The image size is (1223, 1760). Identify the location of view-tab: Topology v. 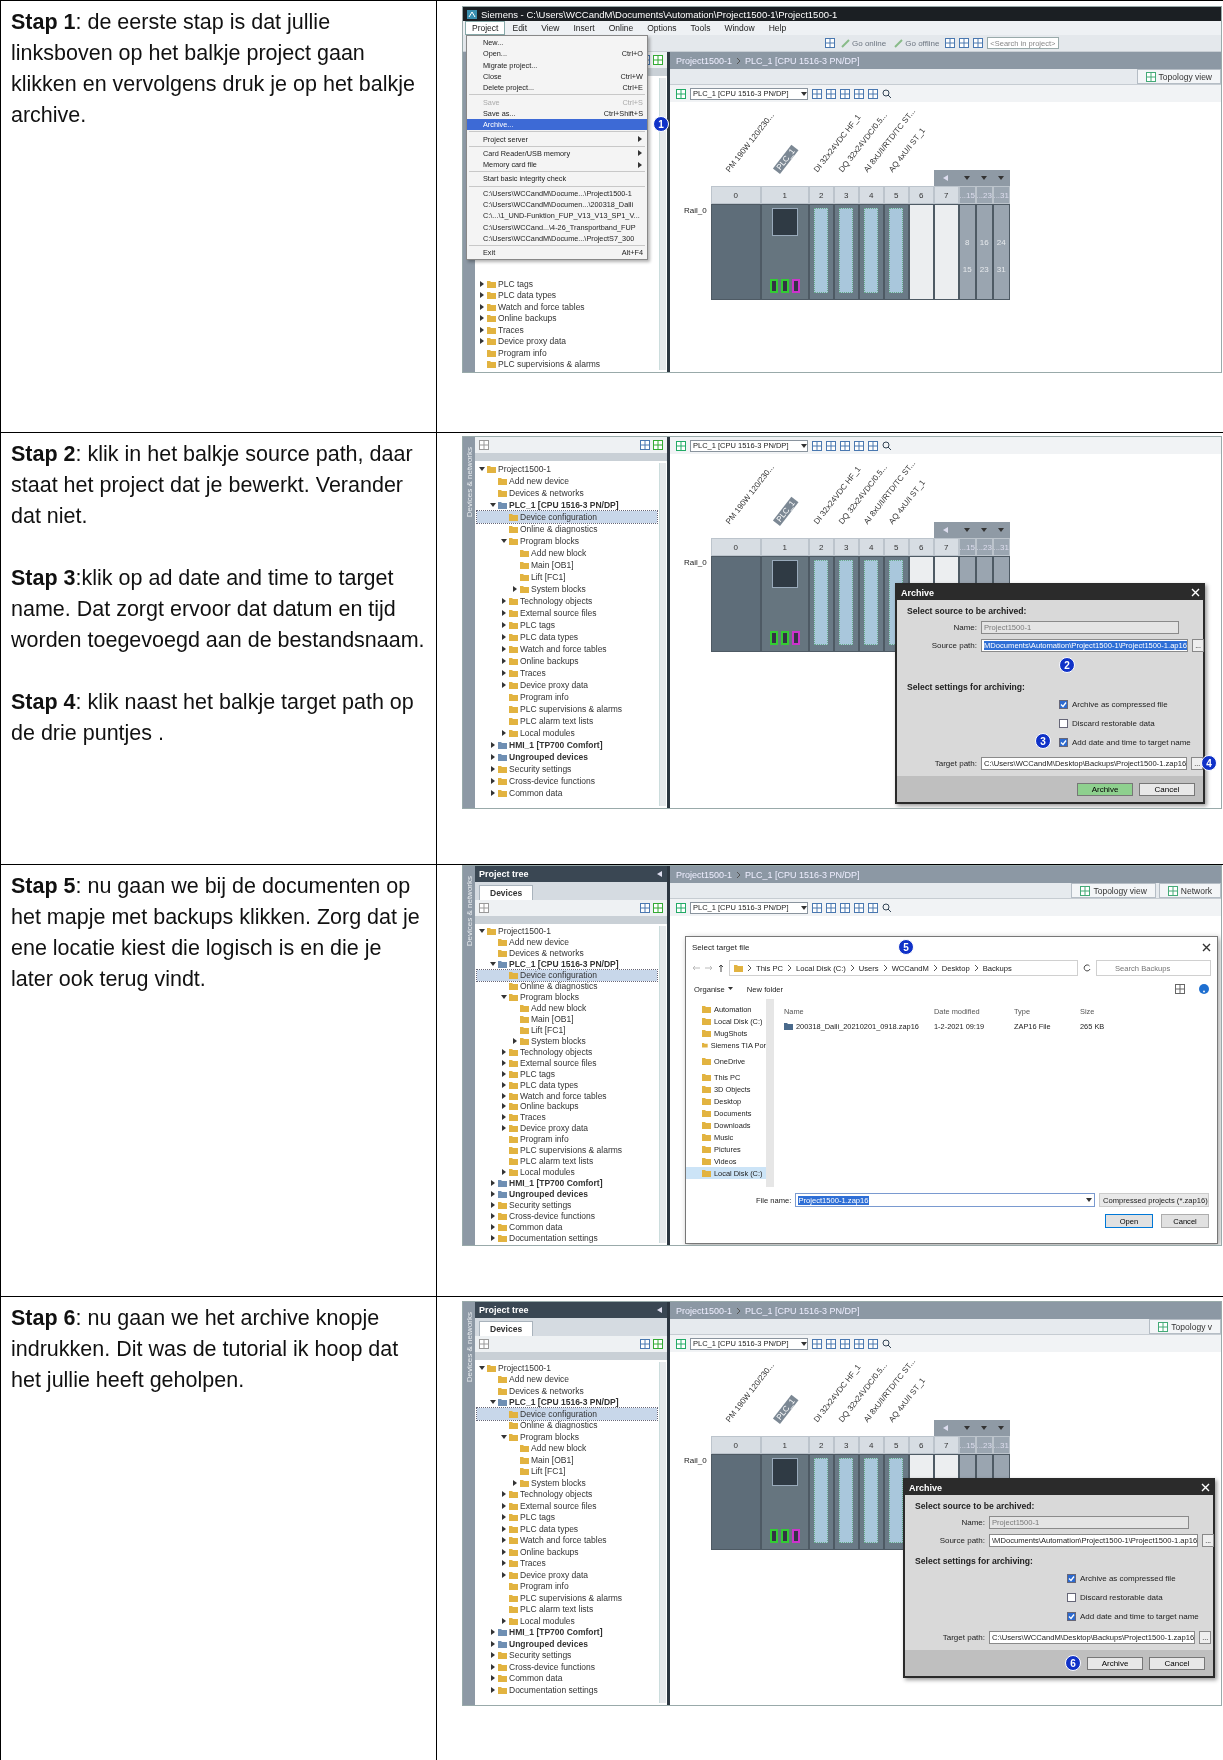
(1185, 1326).